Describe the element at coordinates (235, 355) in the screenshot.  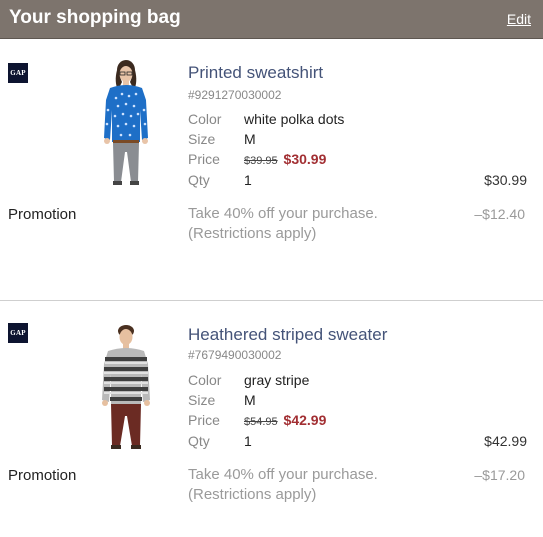
I see `product-sku: #7679490030002` at that location.